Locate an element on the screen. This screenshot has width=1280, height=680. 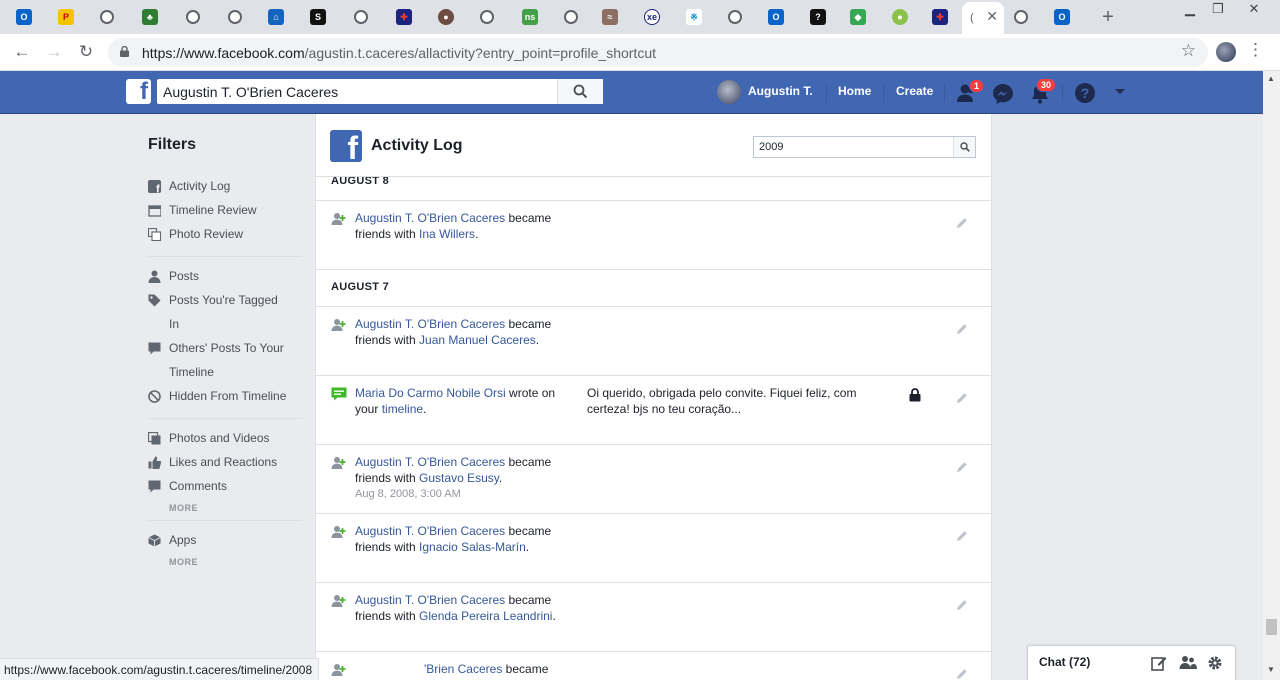
restore-icon: ❐ is located at coordinates (1218, 10).